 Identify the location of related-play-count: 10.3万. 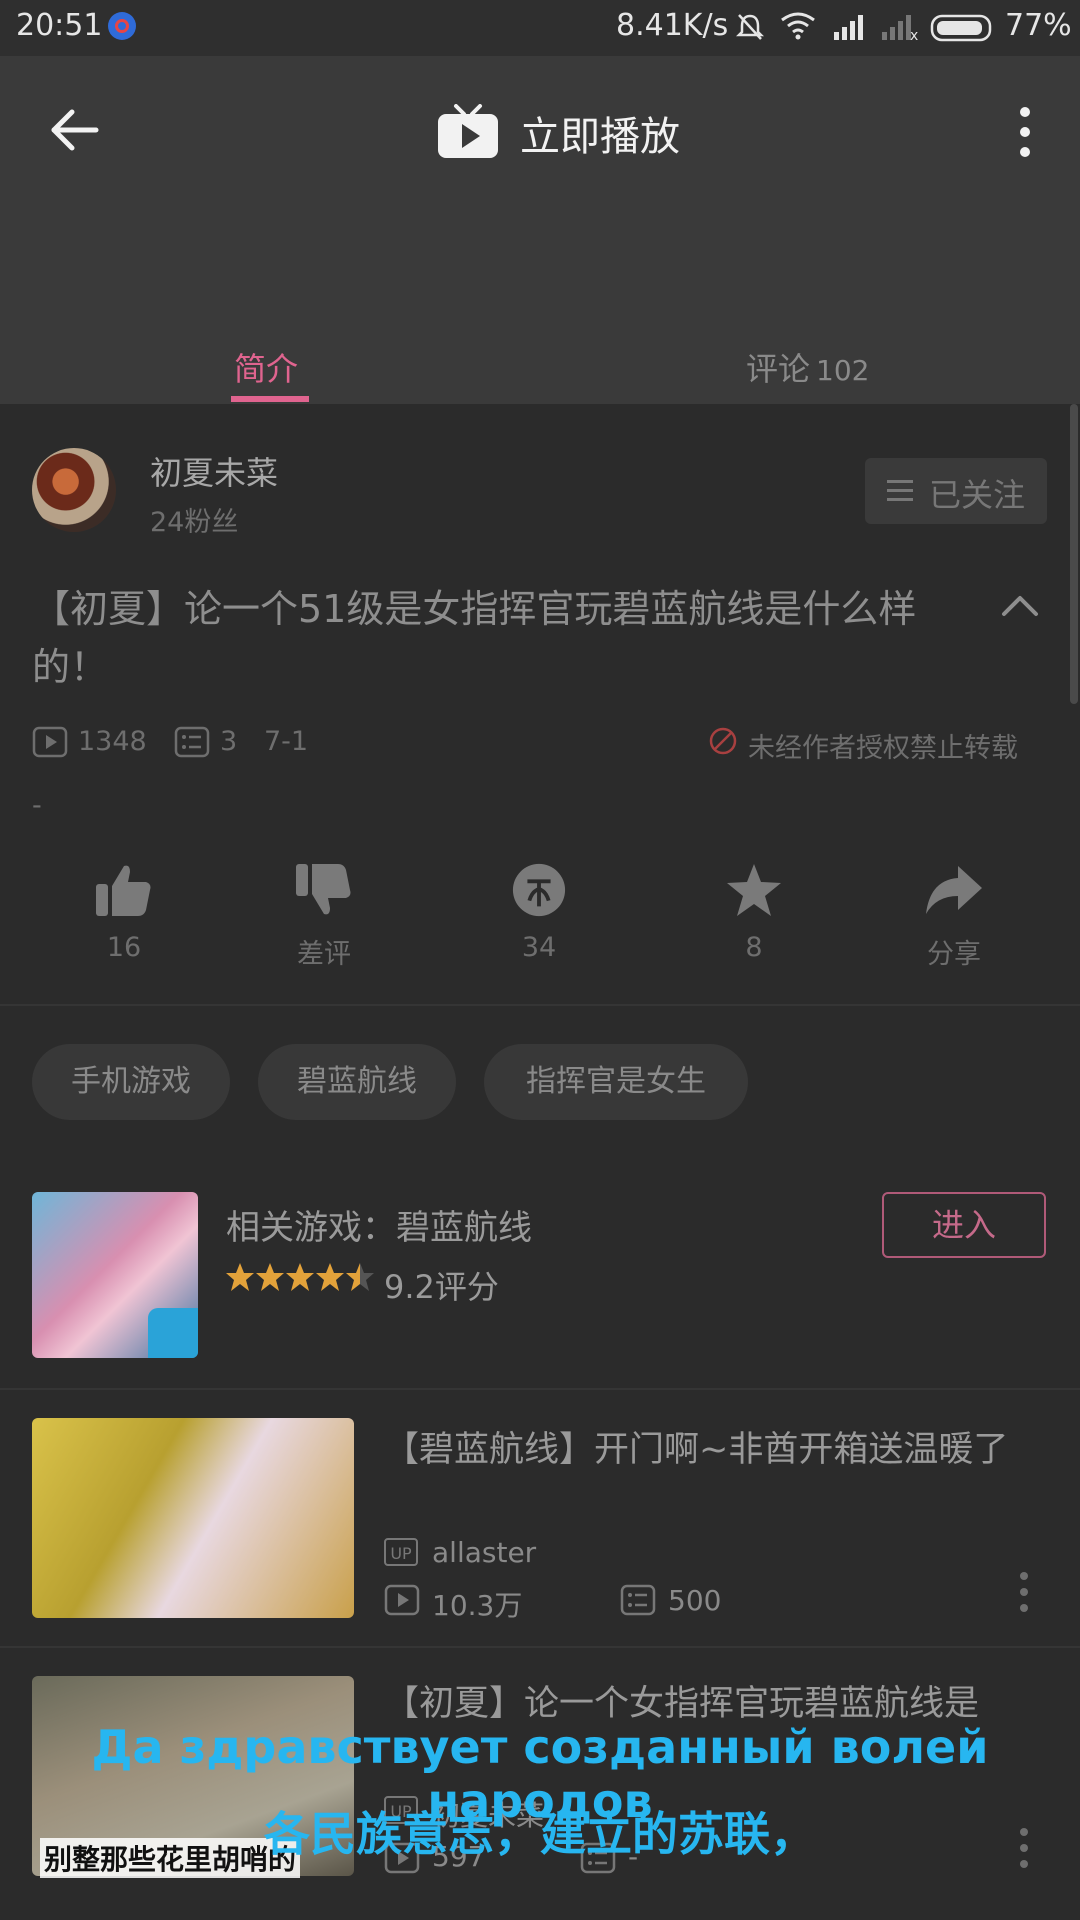
(477, 1605).